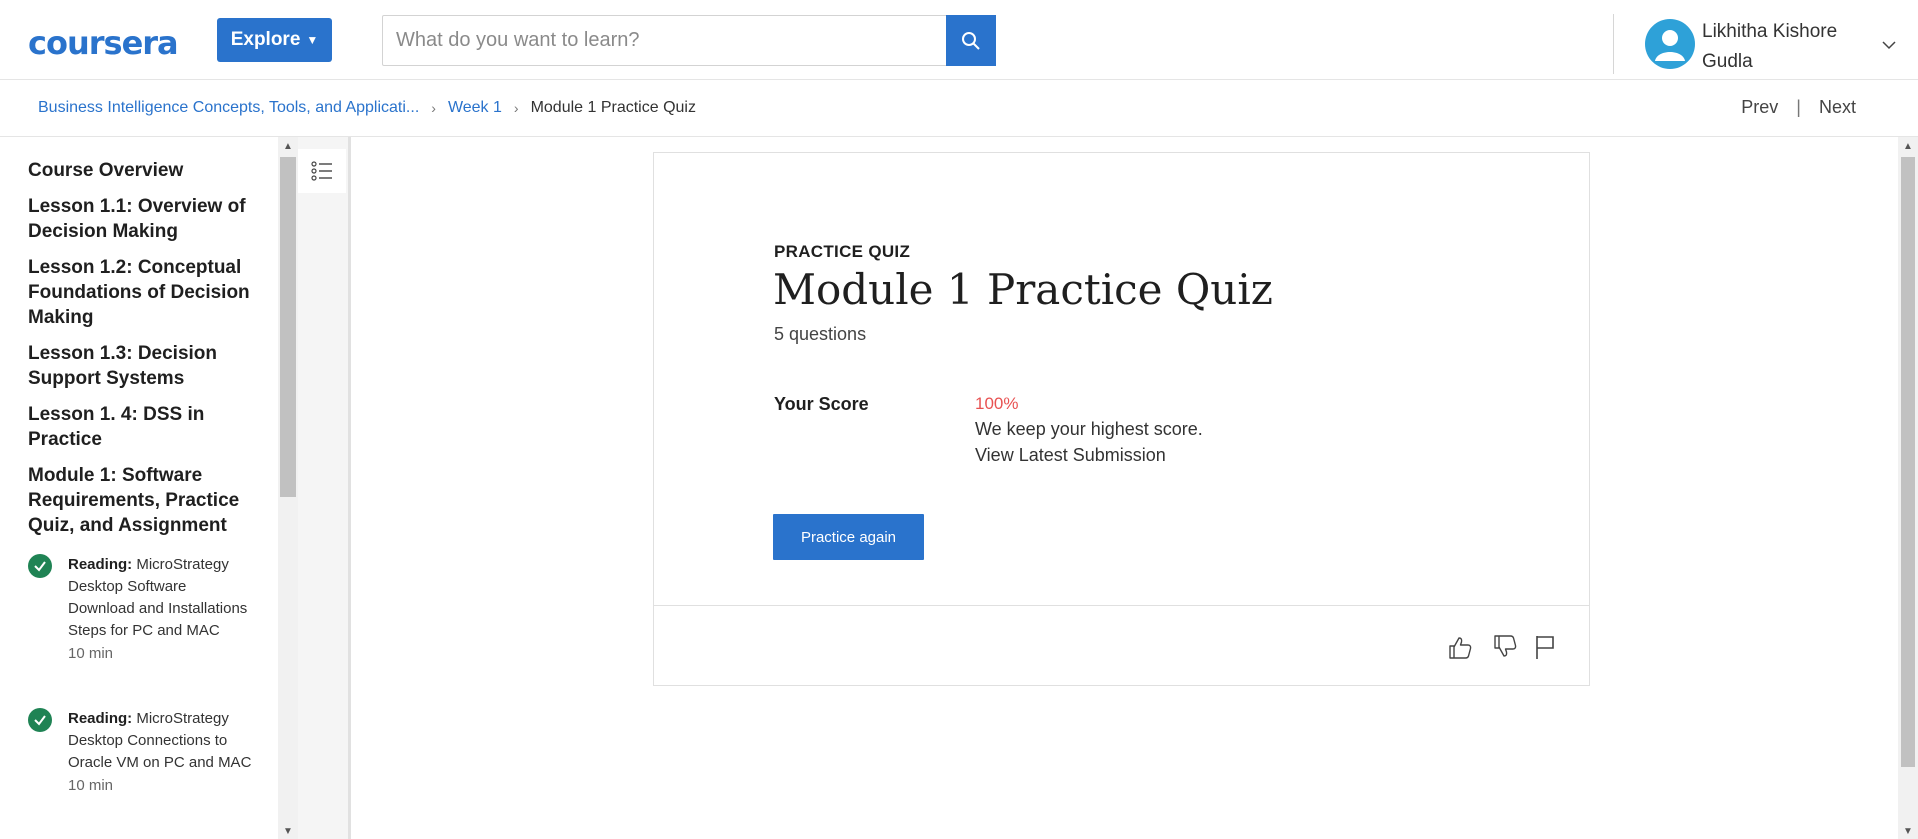  Describe the element at coordinates (1460, 649) in the screenshot. I see `thumbs-up-icon` at that location.